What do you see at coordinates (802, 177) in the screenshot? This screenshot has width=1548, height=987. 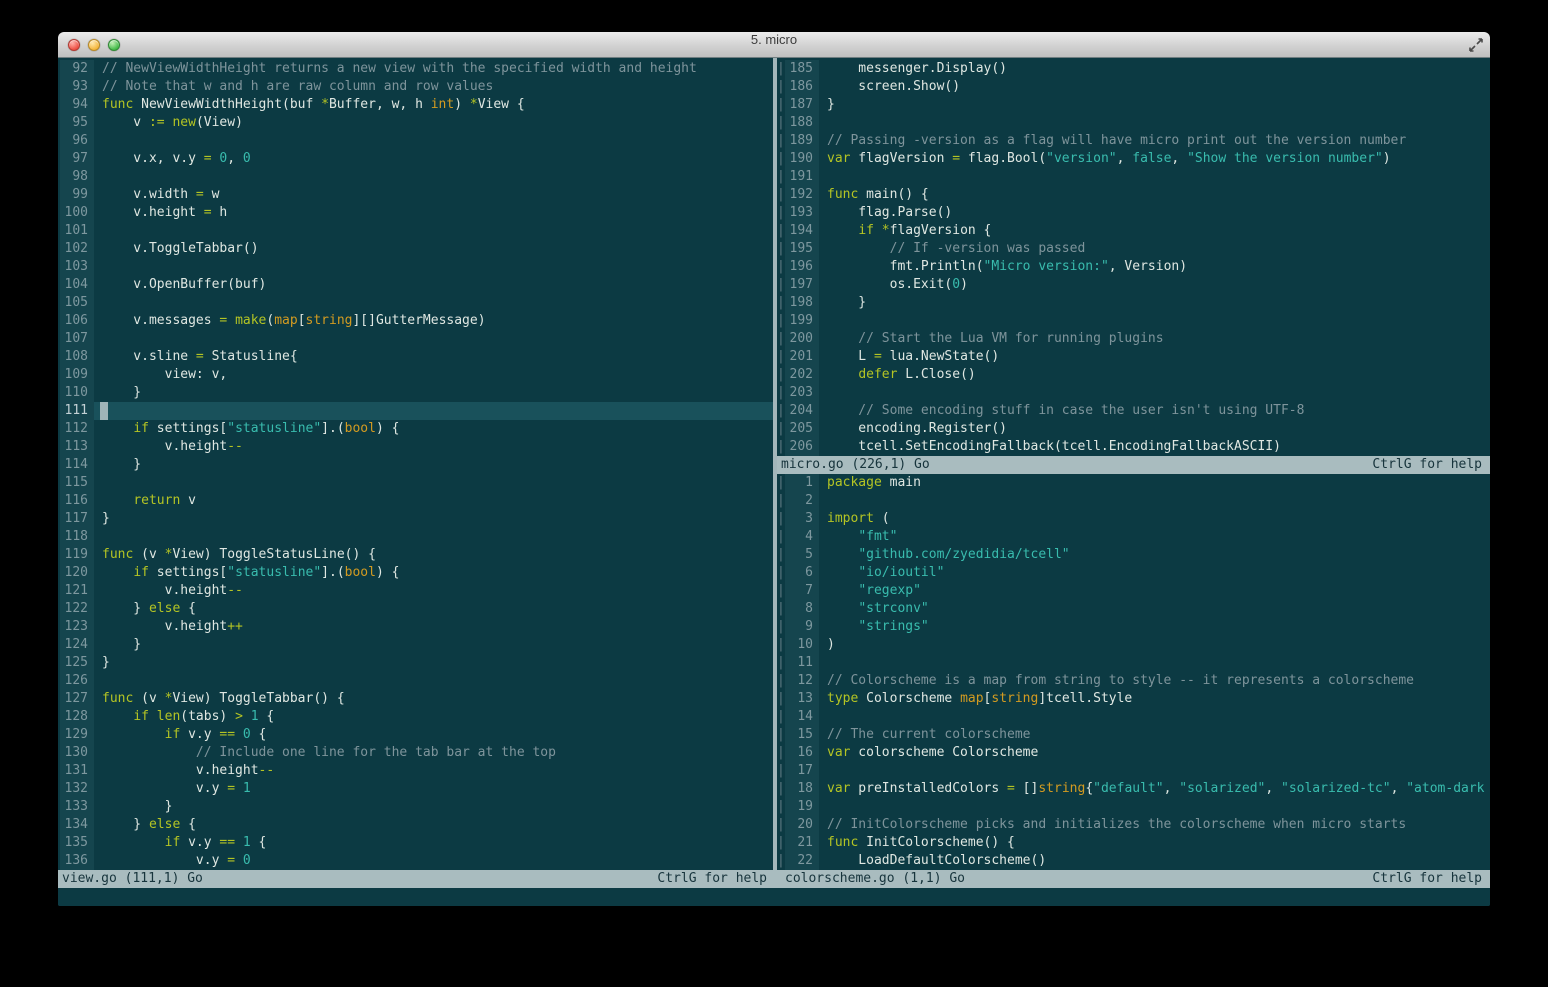 I see `line-number: 191` at bounding box center [802, 177].